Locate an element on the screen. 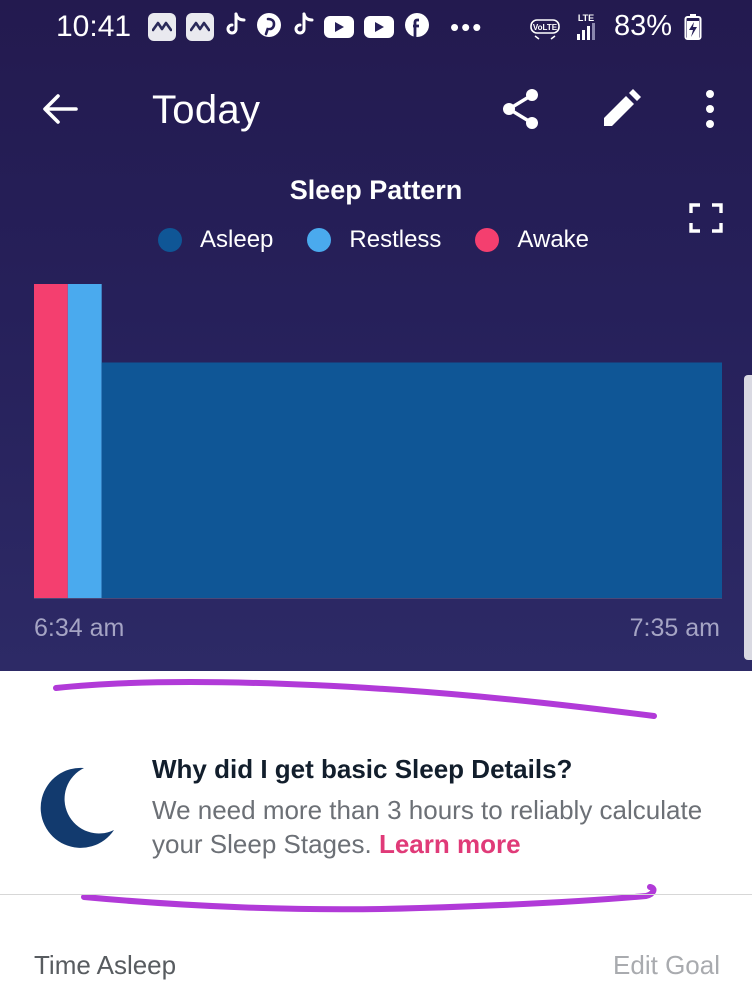 This screenshot has height=998, width=752. legend-item-awake: Awake is located at coordinates (532, 240).